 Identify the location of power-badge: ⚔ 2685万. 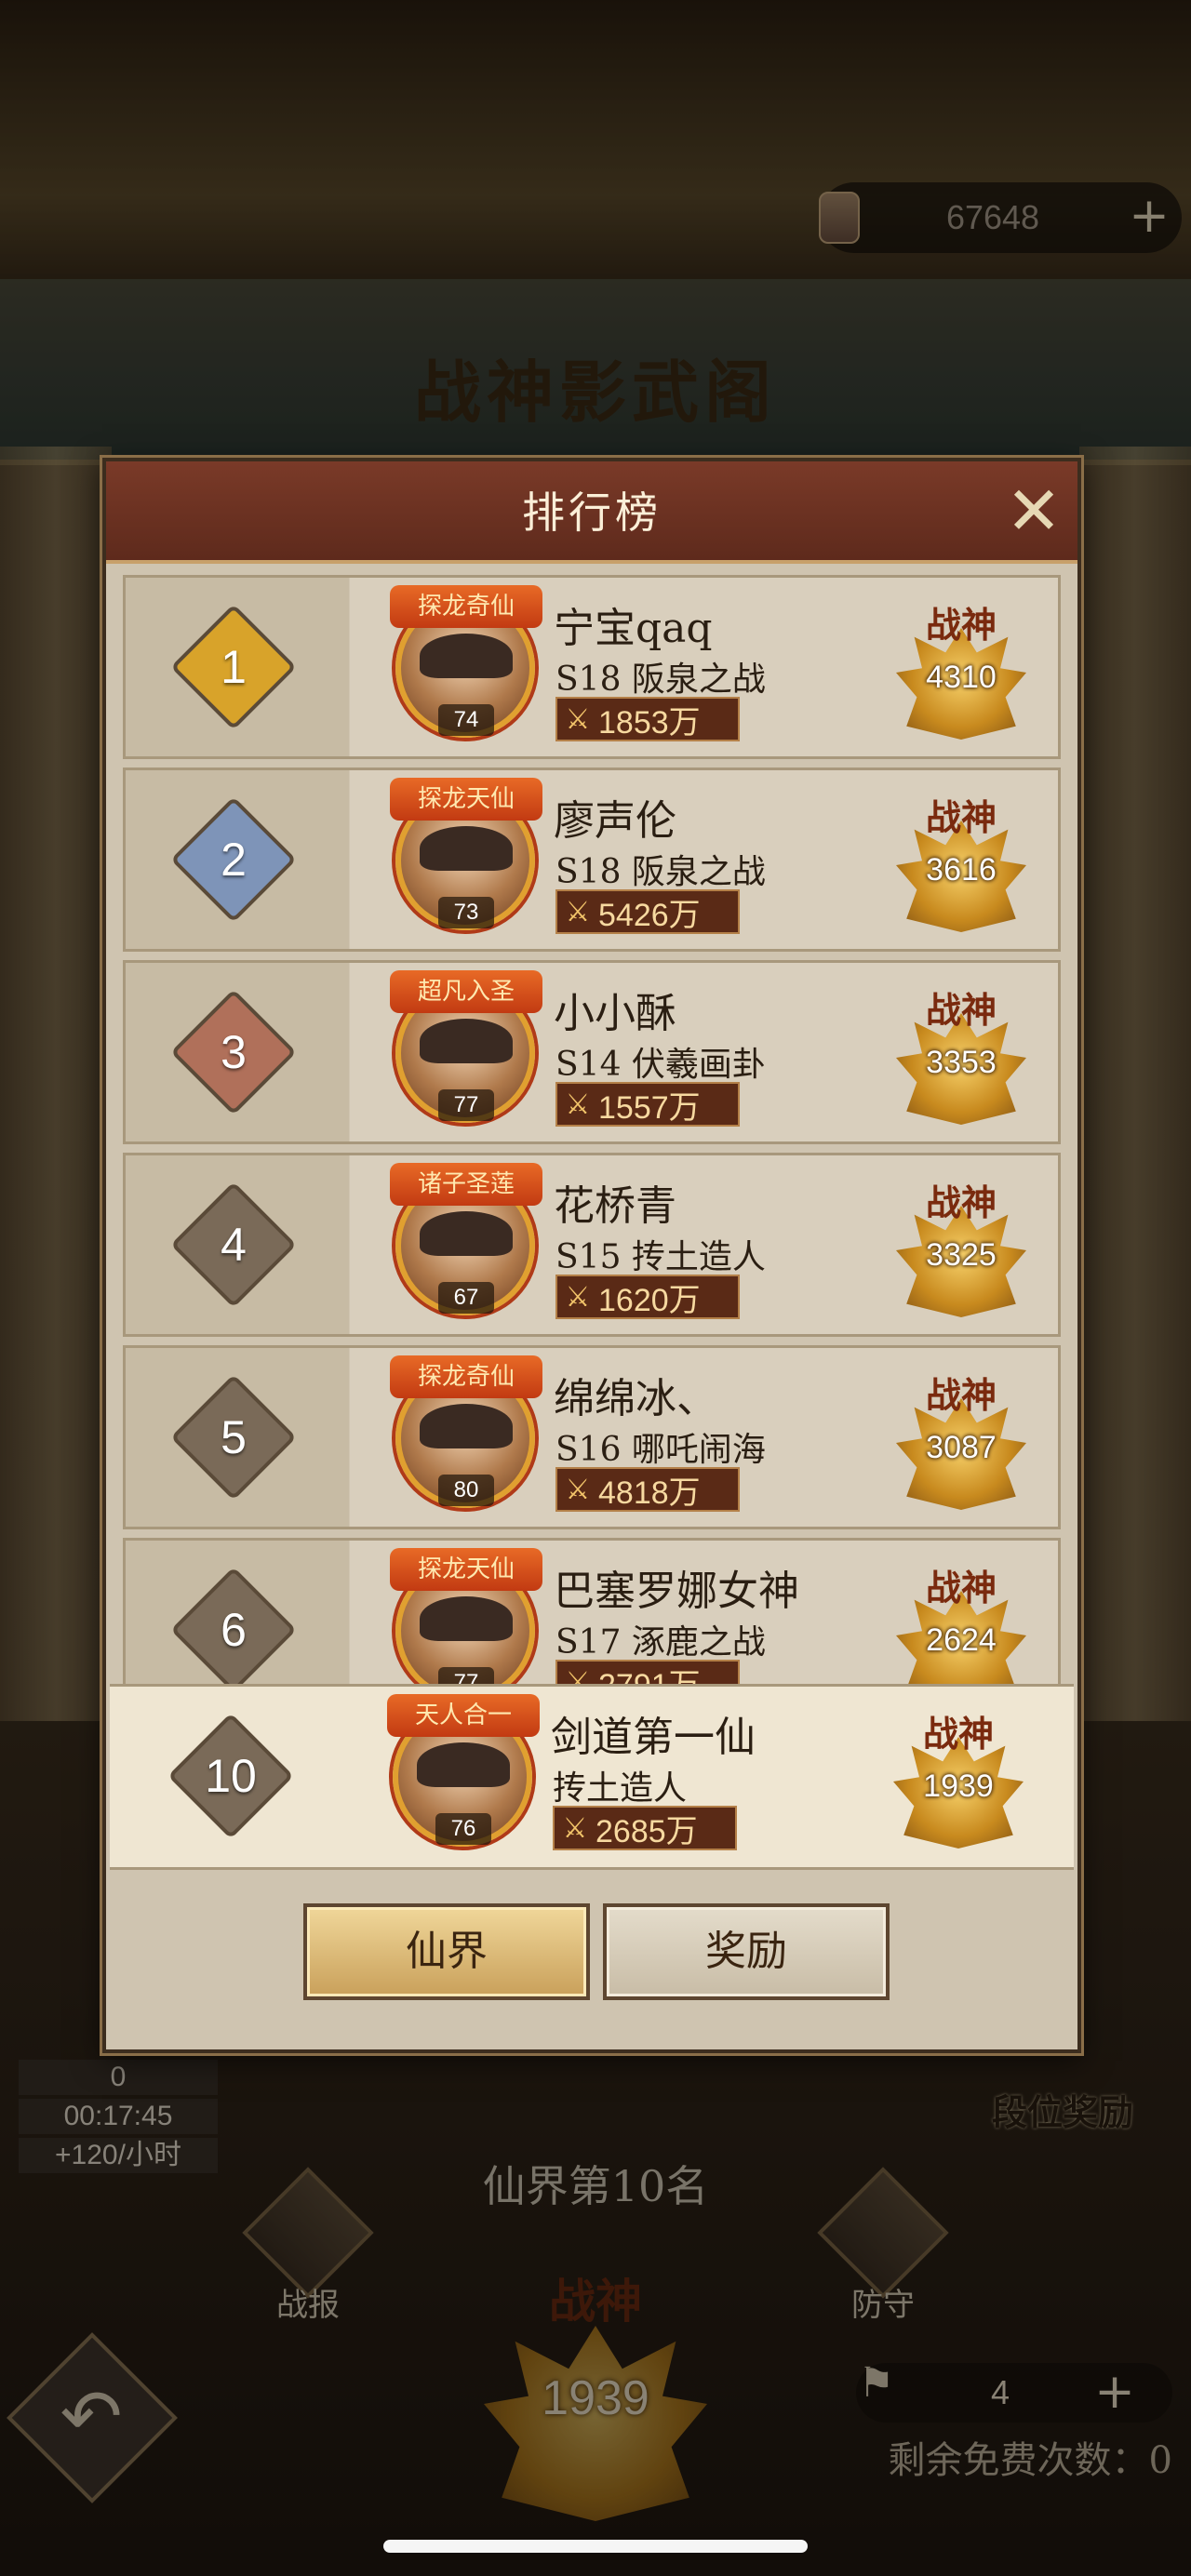
(645, 1828).